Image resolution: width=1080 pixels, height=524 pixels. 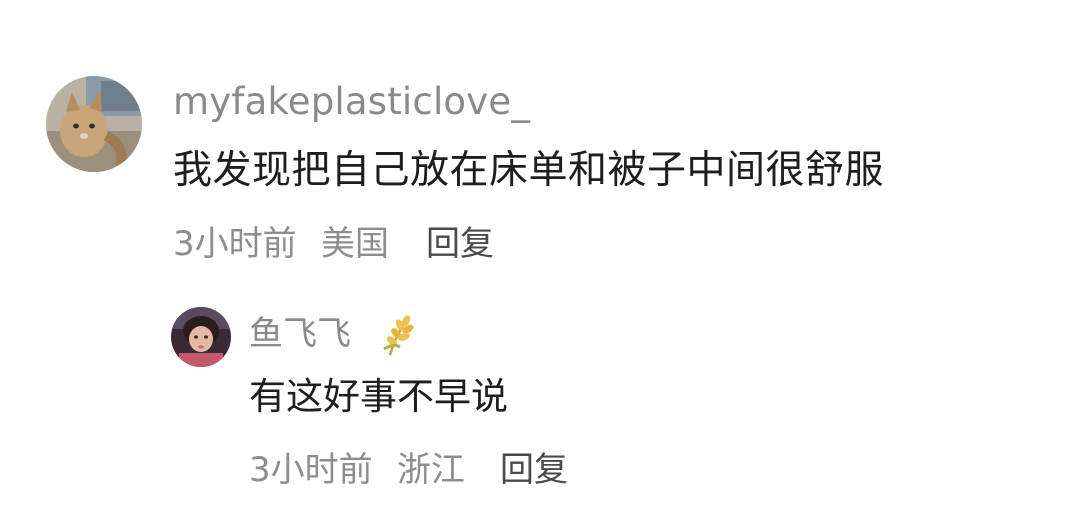 I want to click on comment-location: 浙江, so click(x=431, y=470).